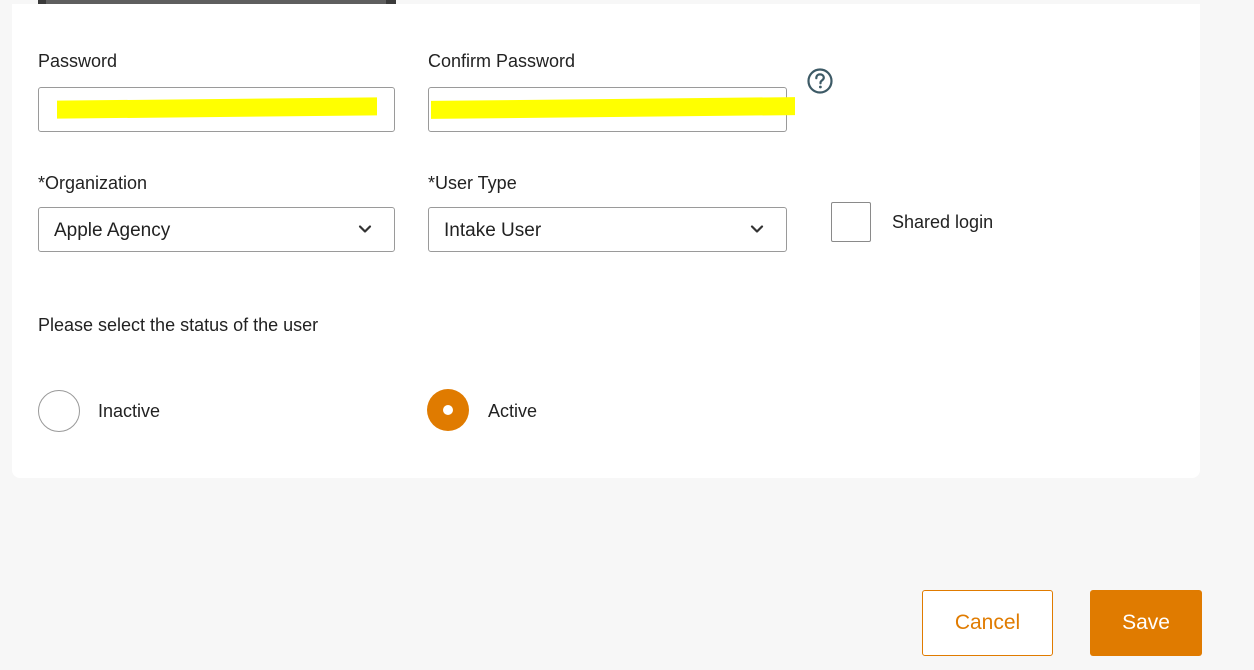 This screenshot has width=1254, height=670. What do you see at coordinates (472, 183) in the screenshot?
I see `user-type-label: *User Type` at bounding box center [472, 183].